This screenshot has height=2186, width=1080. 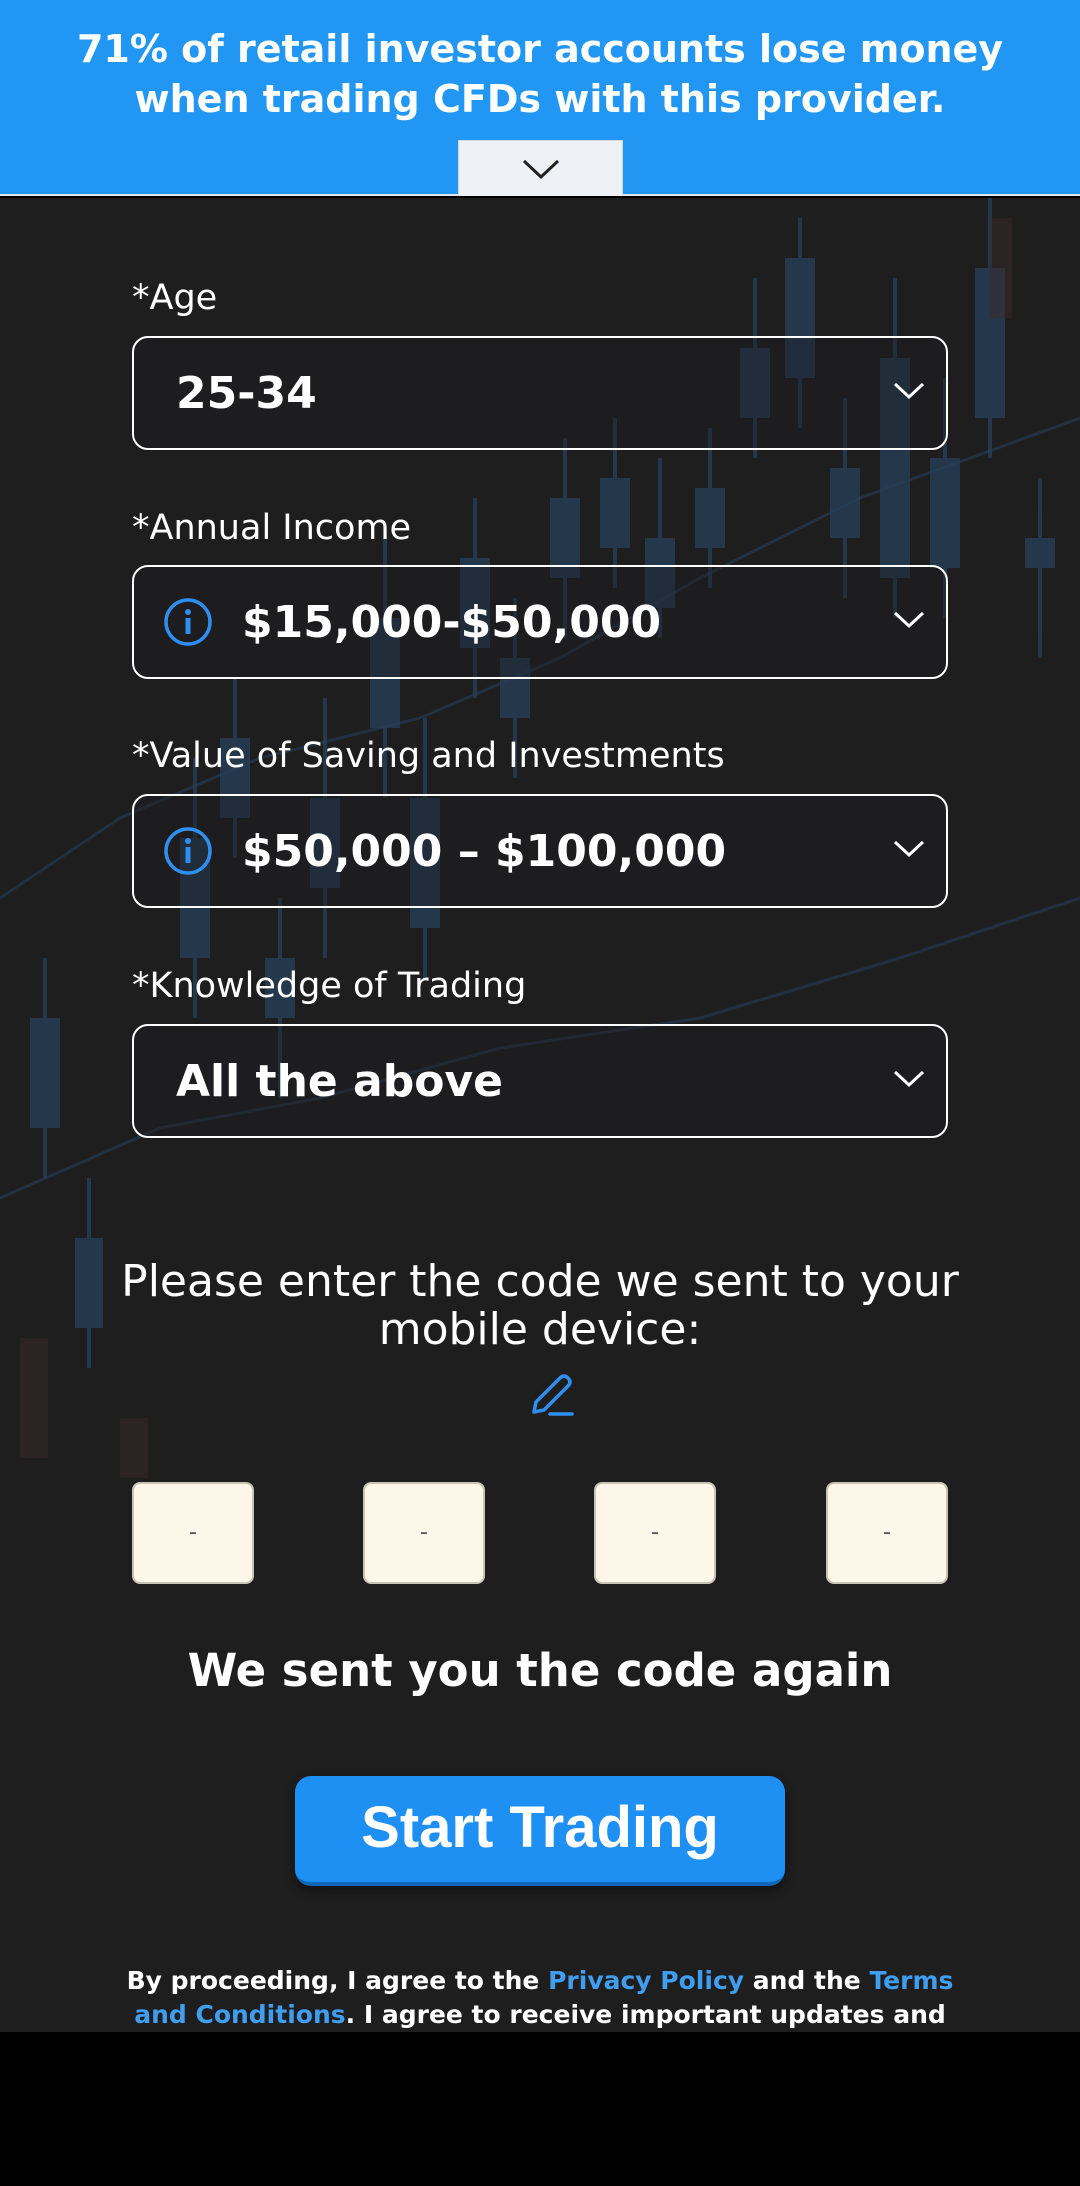 What do you see at coordinates (540, 1081) in the screenshot?
I see `trading-knowledge-select: All the above` at bounding box center [540, 1081].